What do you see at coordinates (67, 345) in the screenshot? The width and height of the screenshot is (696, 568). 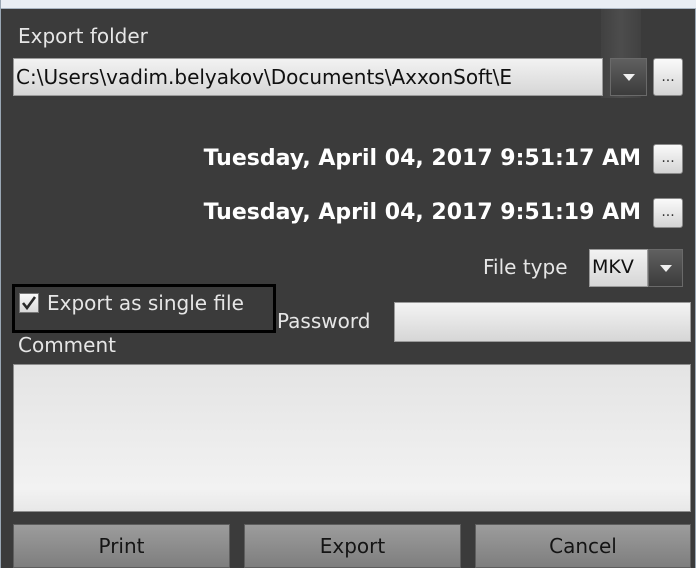 I see `comment-label: Comment` at bounding box center [67, 345].